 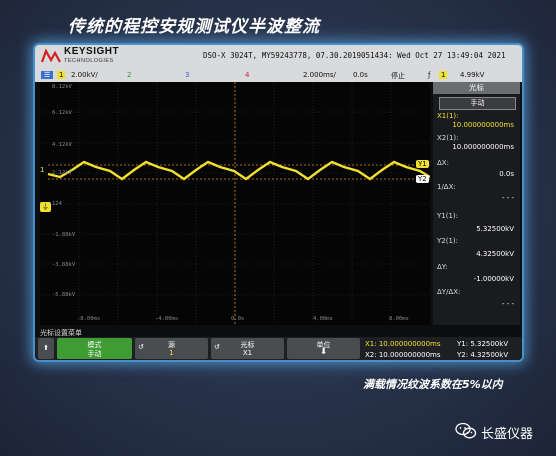 What do you see at coordinates (64, 235) in the screenshot?
I see `y-tick-label: -1.88kV` at bounding box center [64, 235].